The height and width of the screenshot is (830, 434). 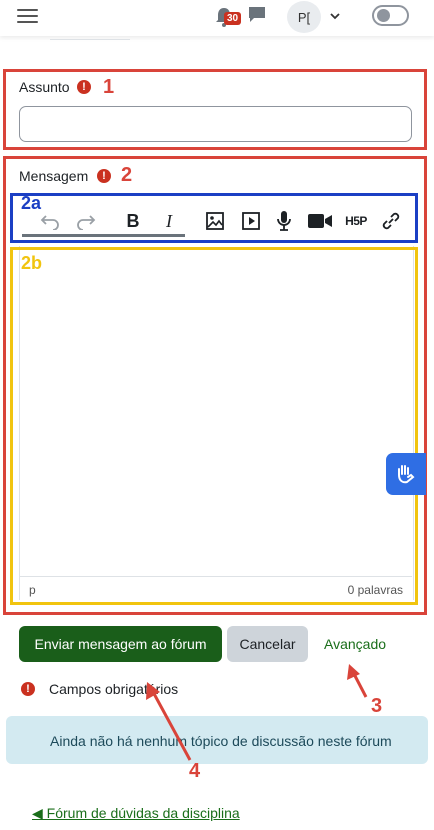 I want to click on link-icon, so click(x=391, y=221).